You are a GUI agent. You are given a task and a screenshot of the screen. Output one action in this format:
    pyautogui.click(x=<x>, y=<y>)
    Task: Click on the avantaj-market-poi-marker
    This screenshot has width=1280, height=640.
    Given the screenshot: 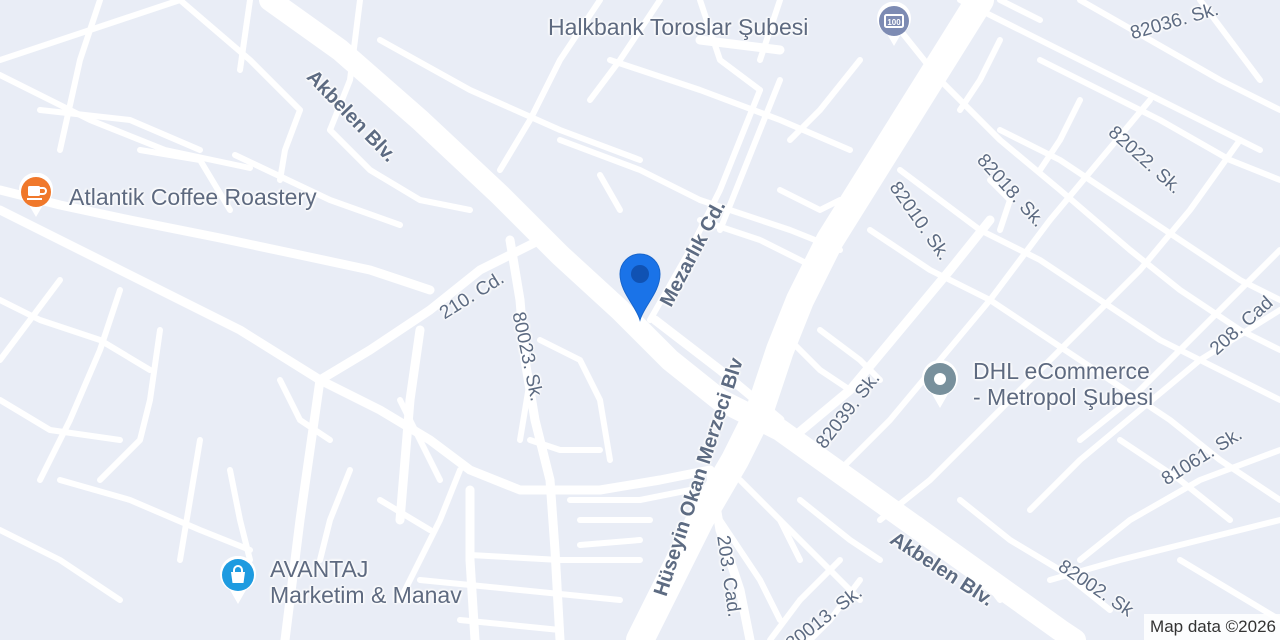 What is the action you would take?
    pyautogui.click(x=238, y=579)
    